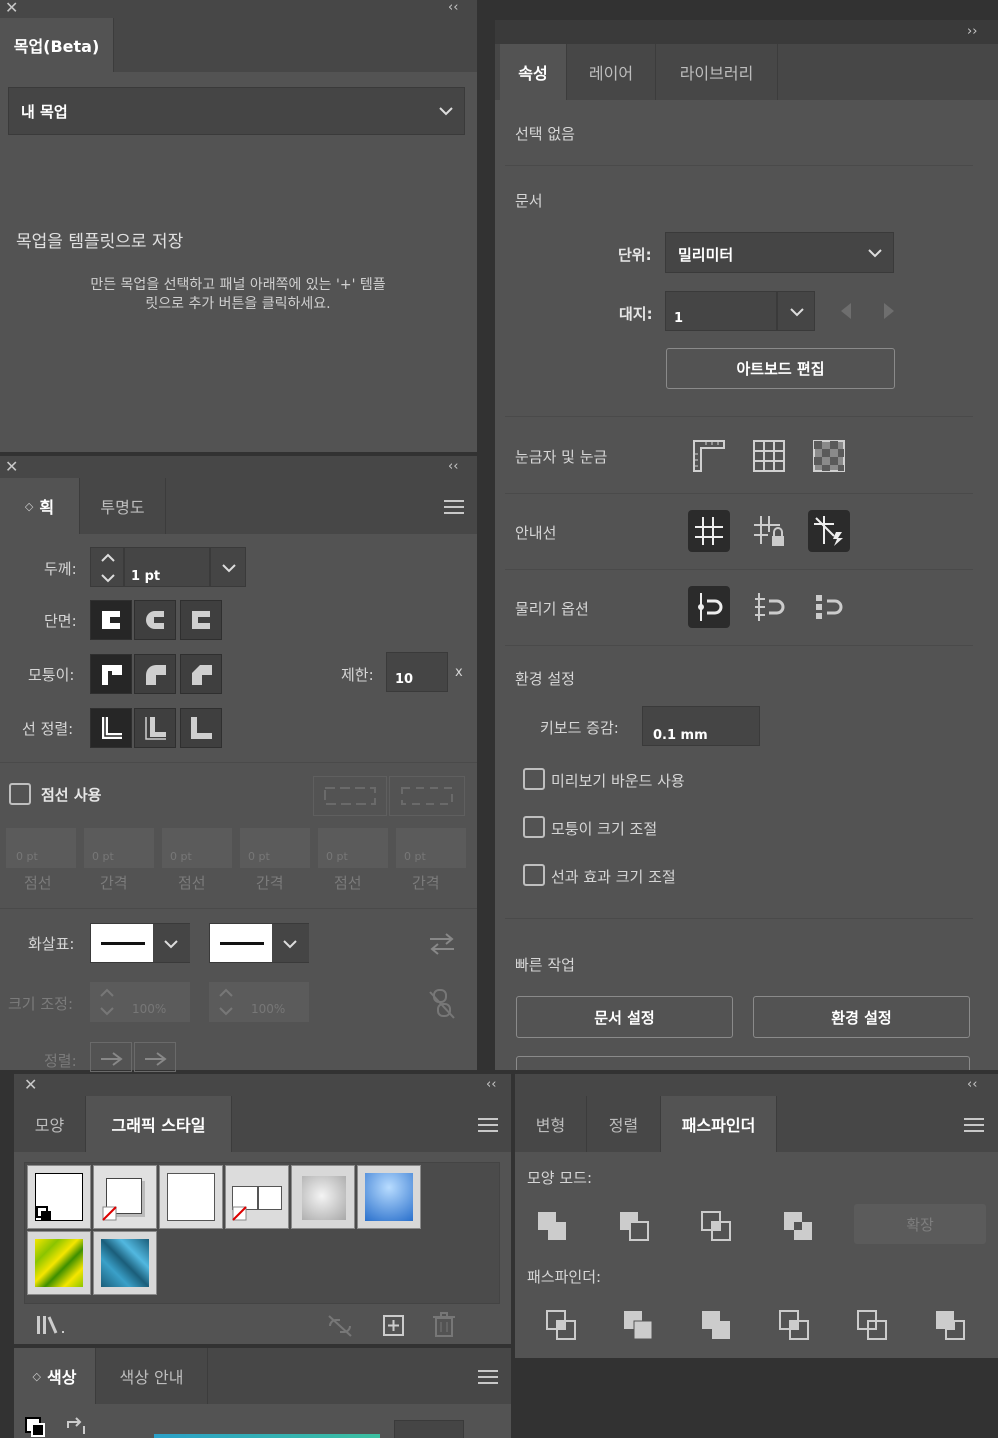  What do you see at coordinates (36, 1427) in the screenshot?
I see `fill-stroke-icon` at bounding box center [36, 1427].